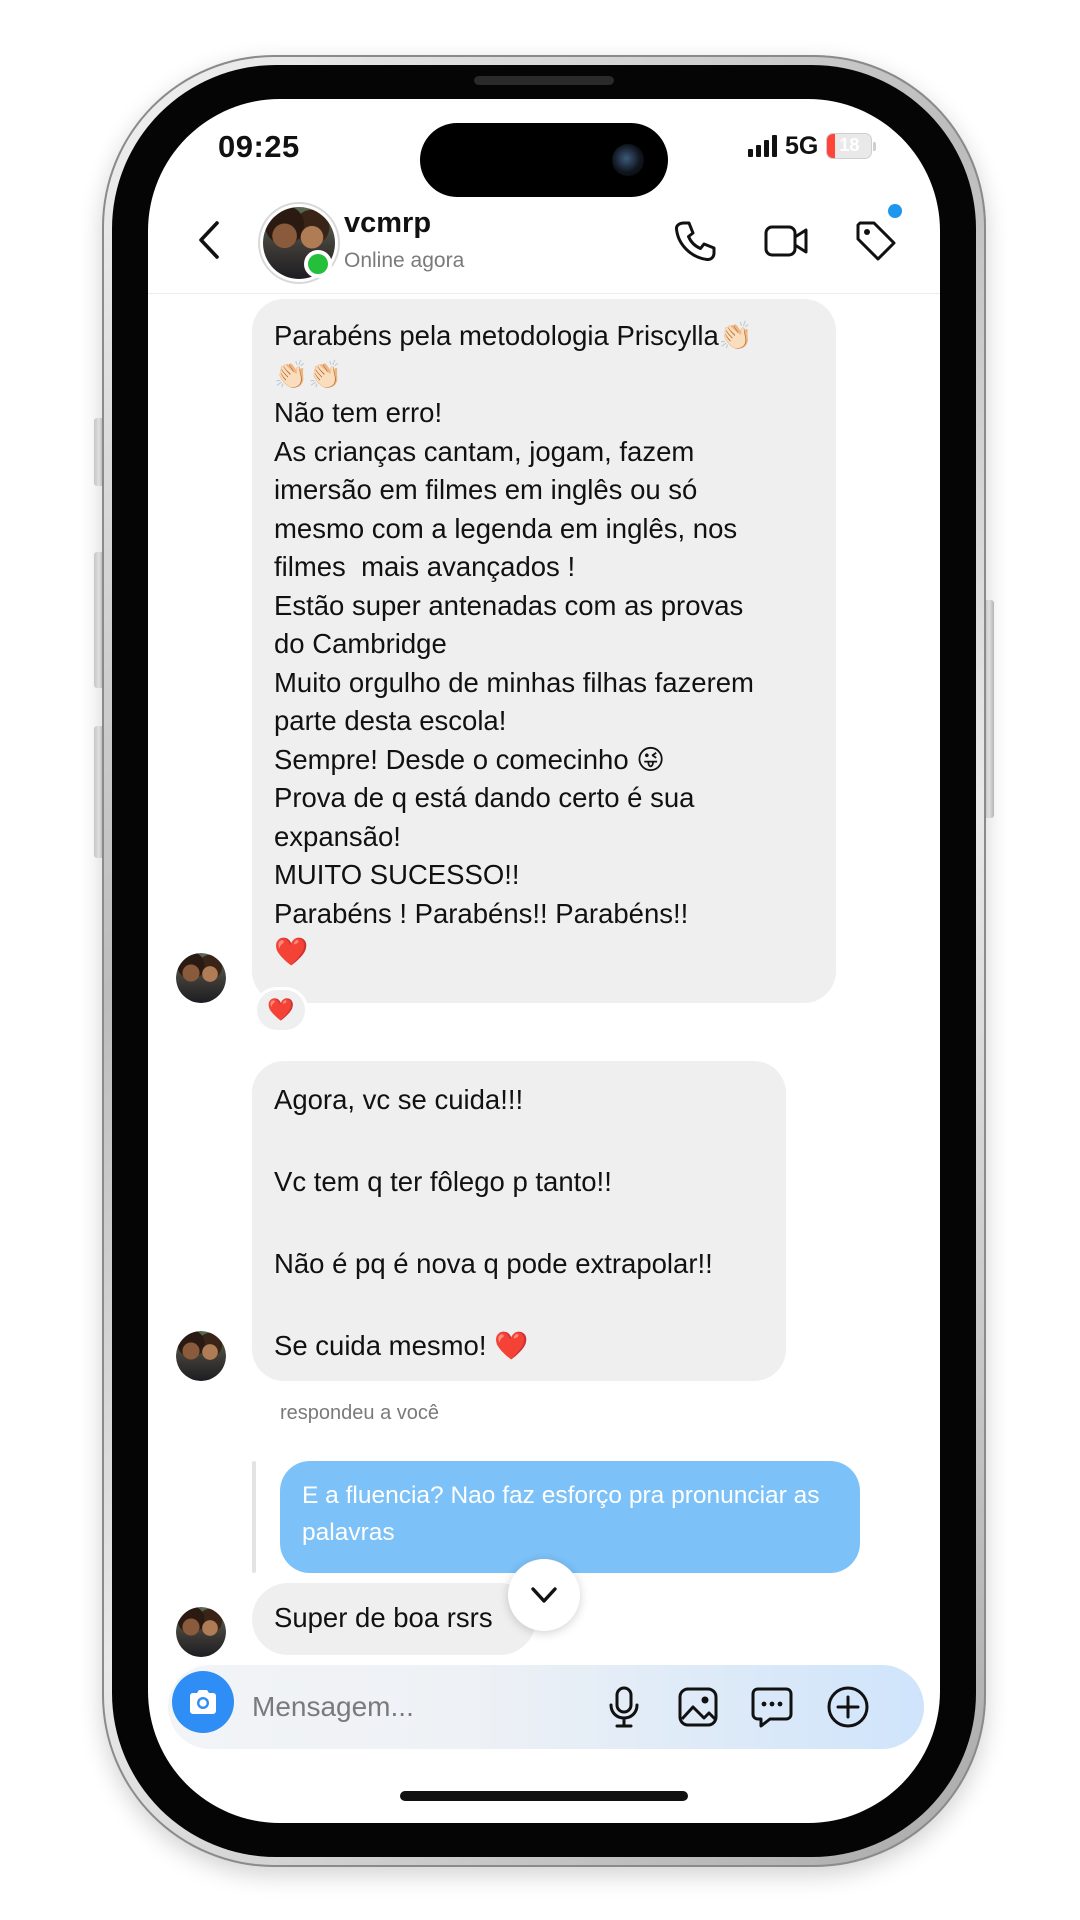 The image size is (1080, 1920). Describe the element at coordinates (544, 1796) in the screenshot. I see `home-indicator` at that location.